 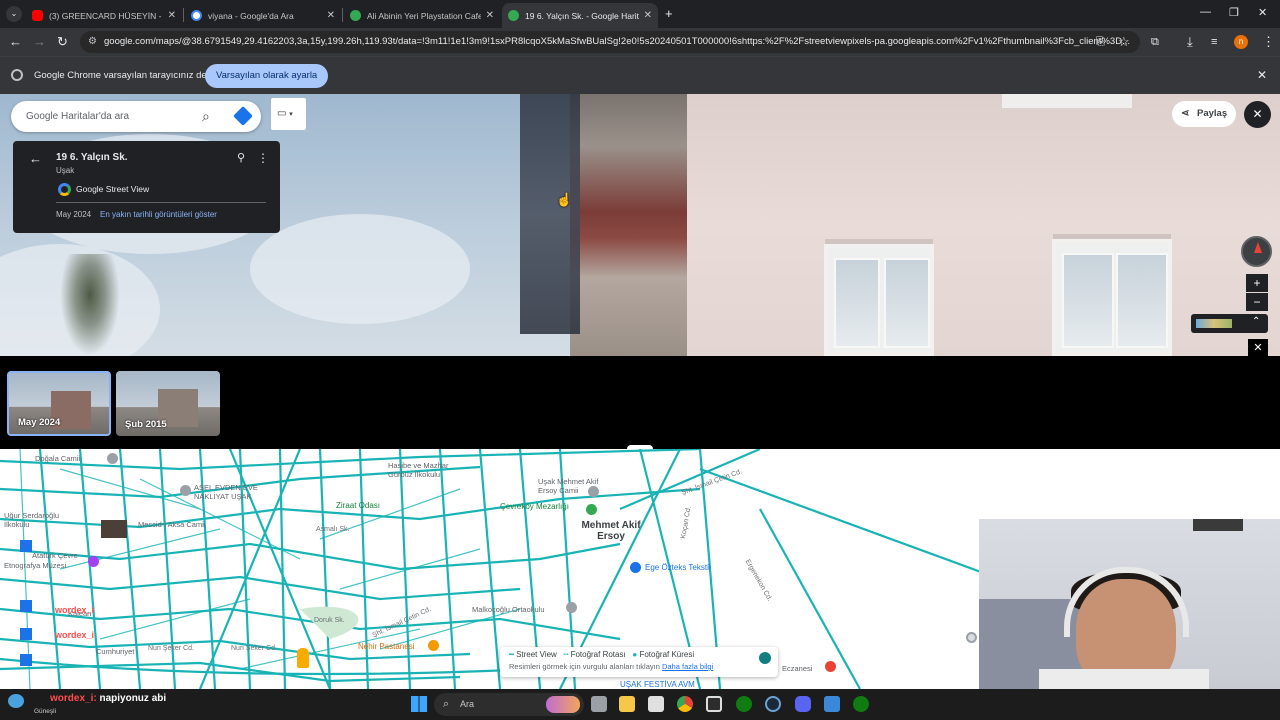 What do you see at coordinates (1262, 12) in the screenshot?
I see `close-window-icon: ✕` at bounding box center [1262, 12].